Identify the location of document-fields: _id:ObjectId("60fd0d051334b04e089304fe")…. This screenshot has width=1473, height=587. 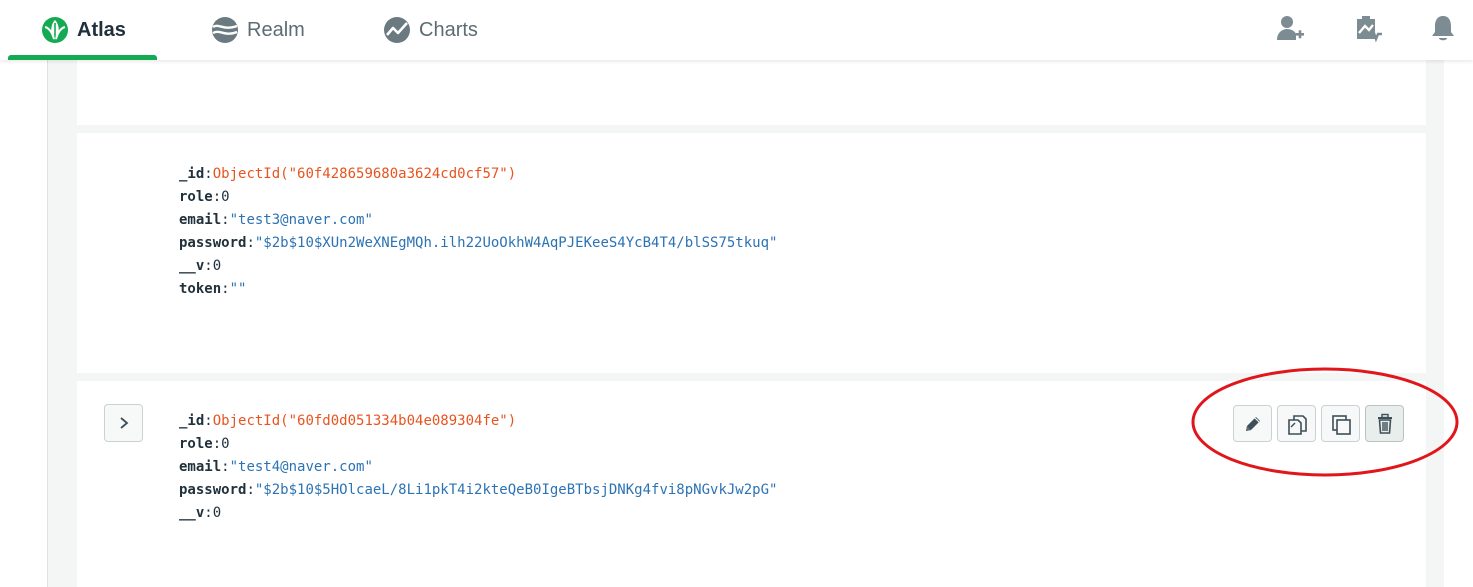
(478, 467).